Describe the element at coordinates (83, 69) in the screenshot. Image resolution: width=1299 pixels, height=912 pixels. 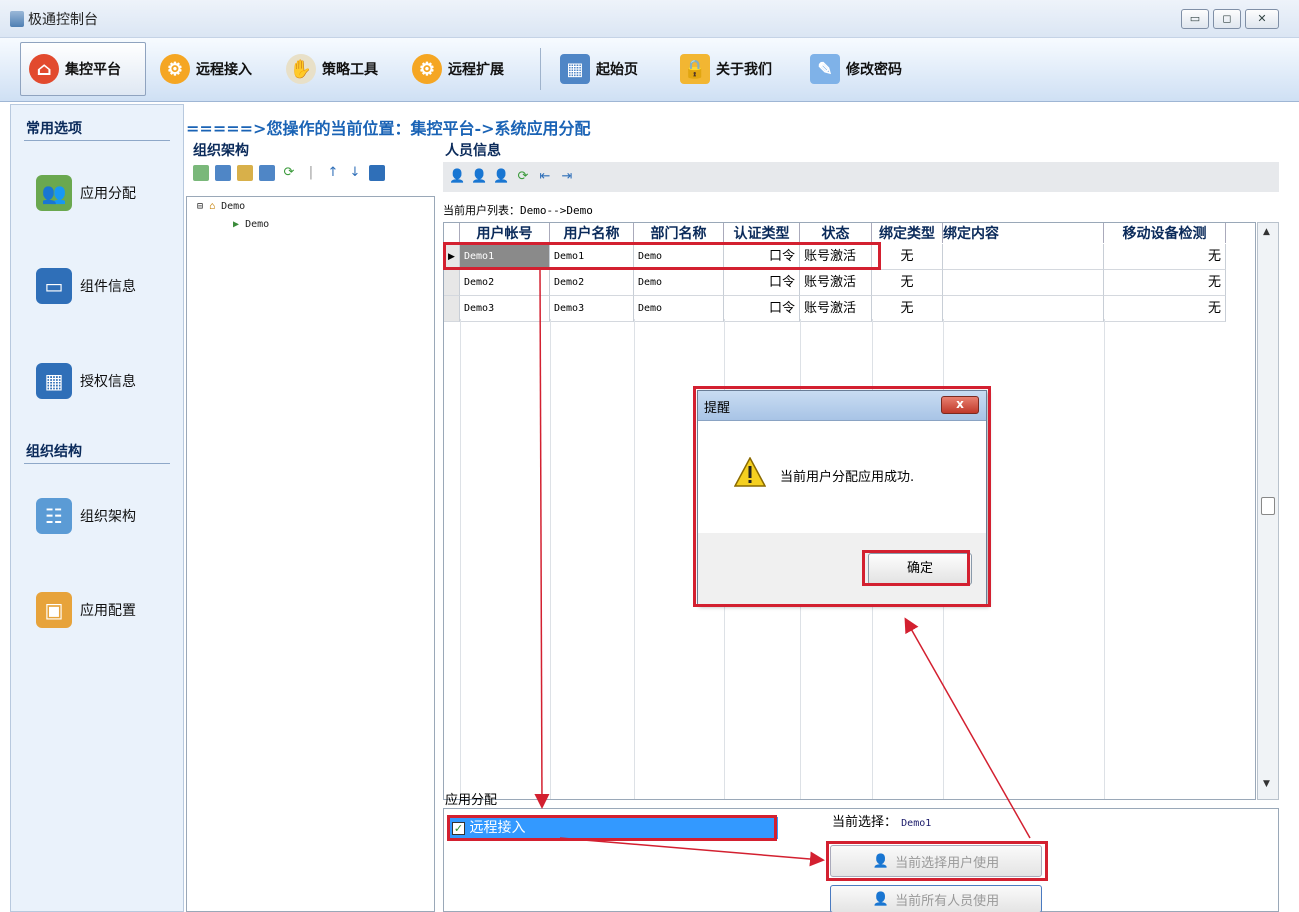
I see `toolbar-jikong-button: ⌂ 集控平台` at that location.